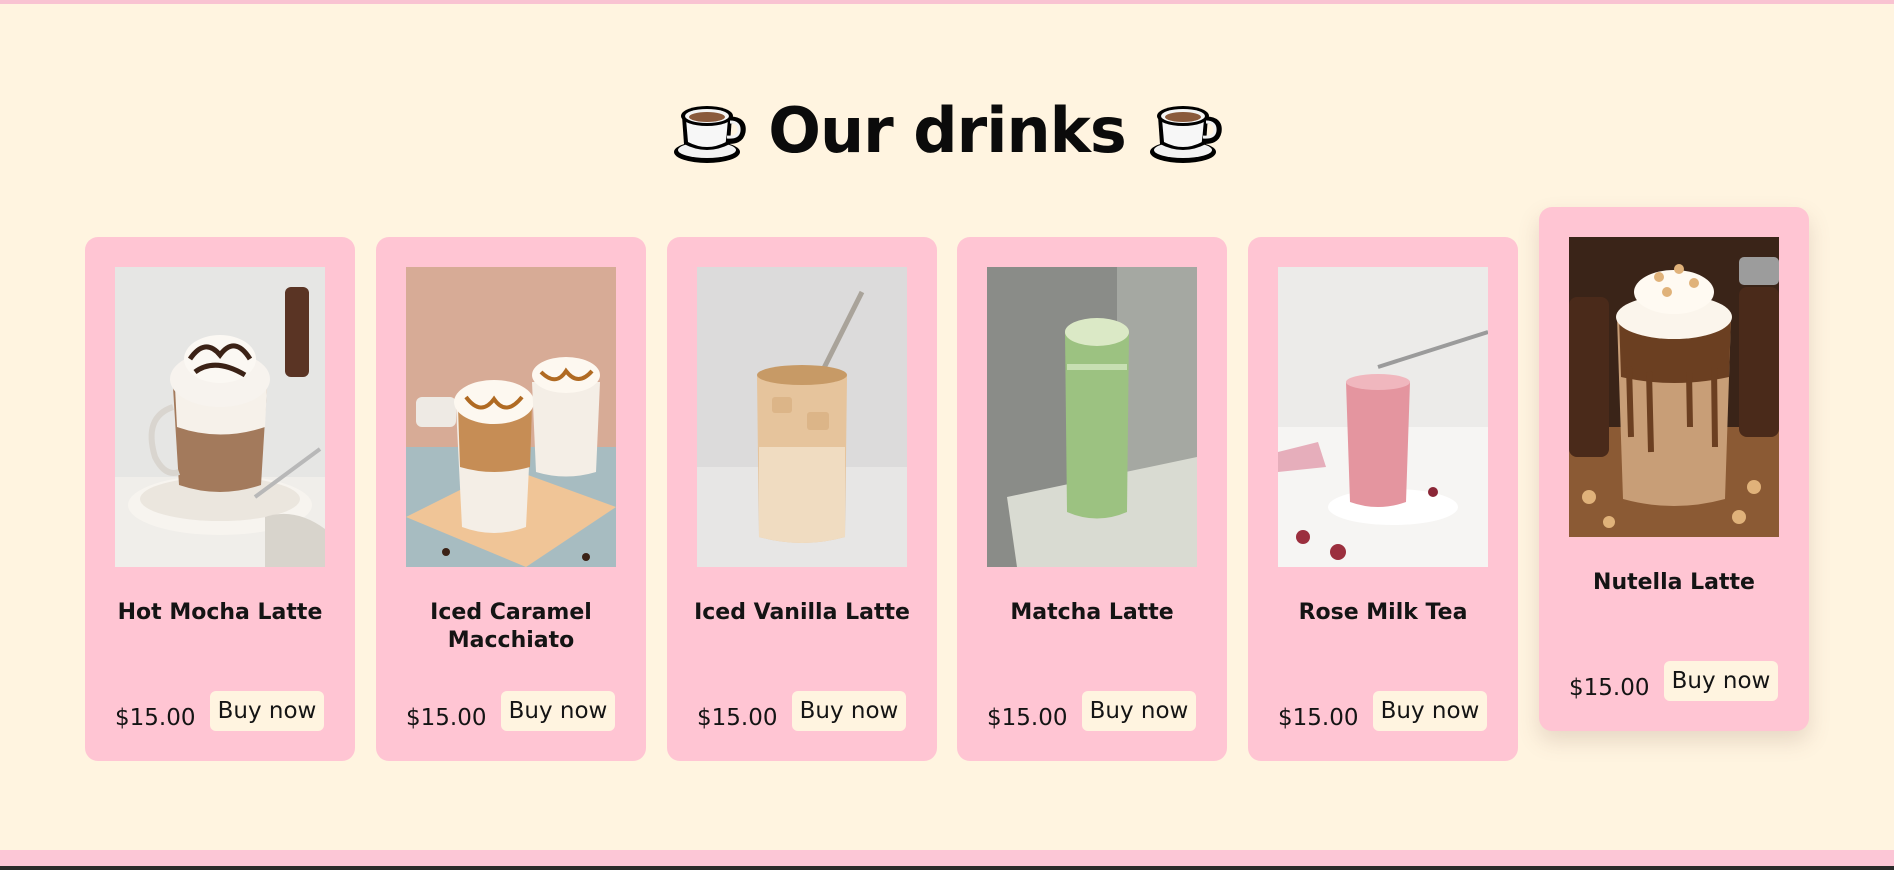  I want to click on drink-card-rose-milk-tea: Rose Milk Tea $15.00 Buy now, so click(1383, 499).